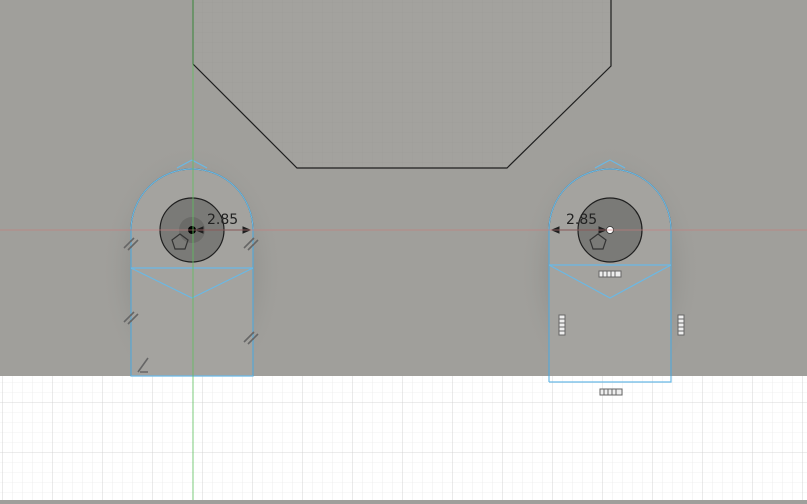  I want to click on right-dimension-label: 2.85, so click(581, 220).